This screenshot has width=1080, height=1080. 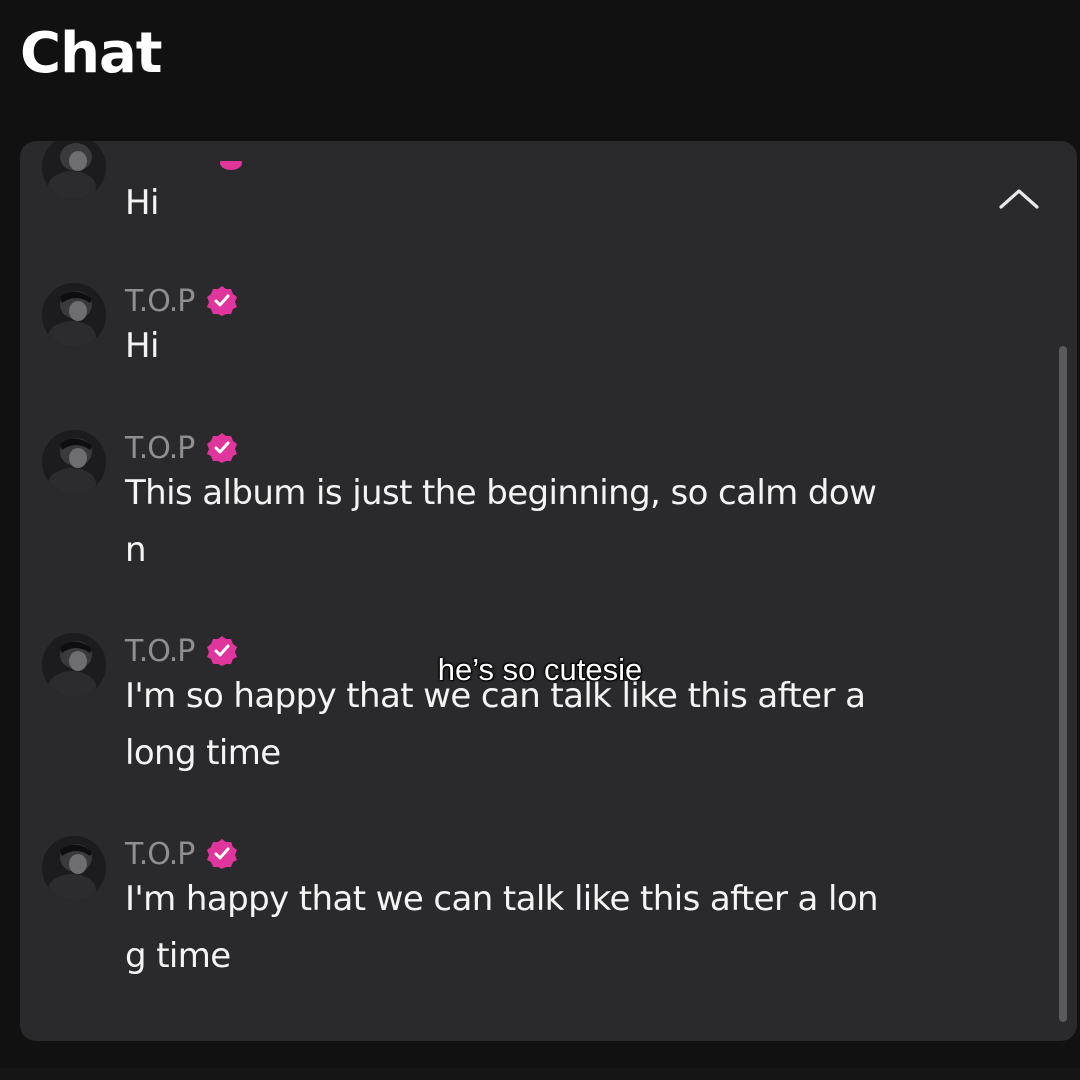 What do you see at coordinates (1063, 684) in the screenshot?
I see `scrollbar` at bounding box center [1063, 684].